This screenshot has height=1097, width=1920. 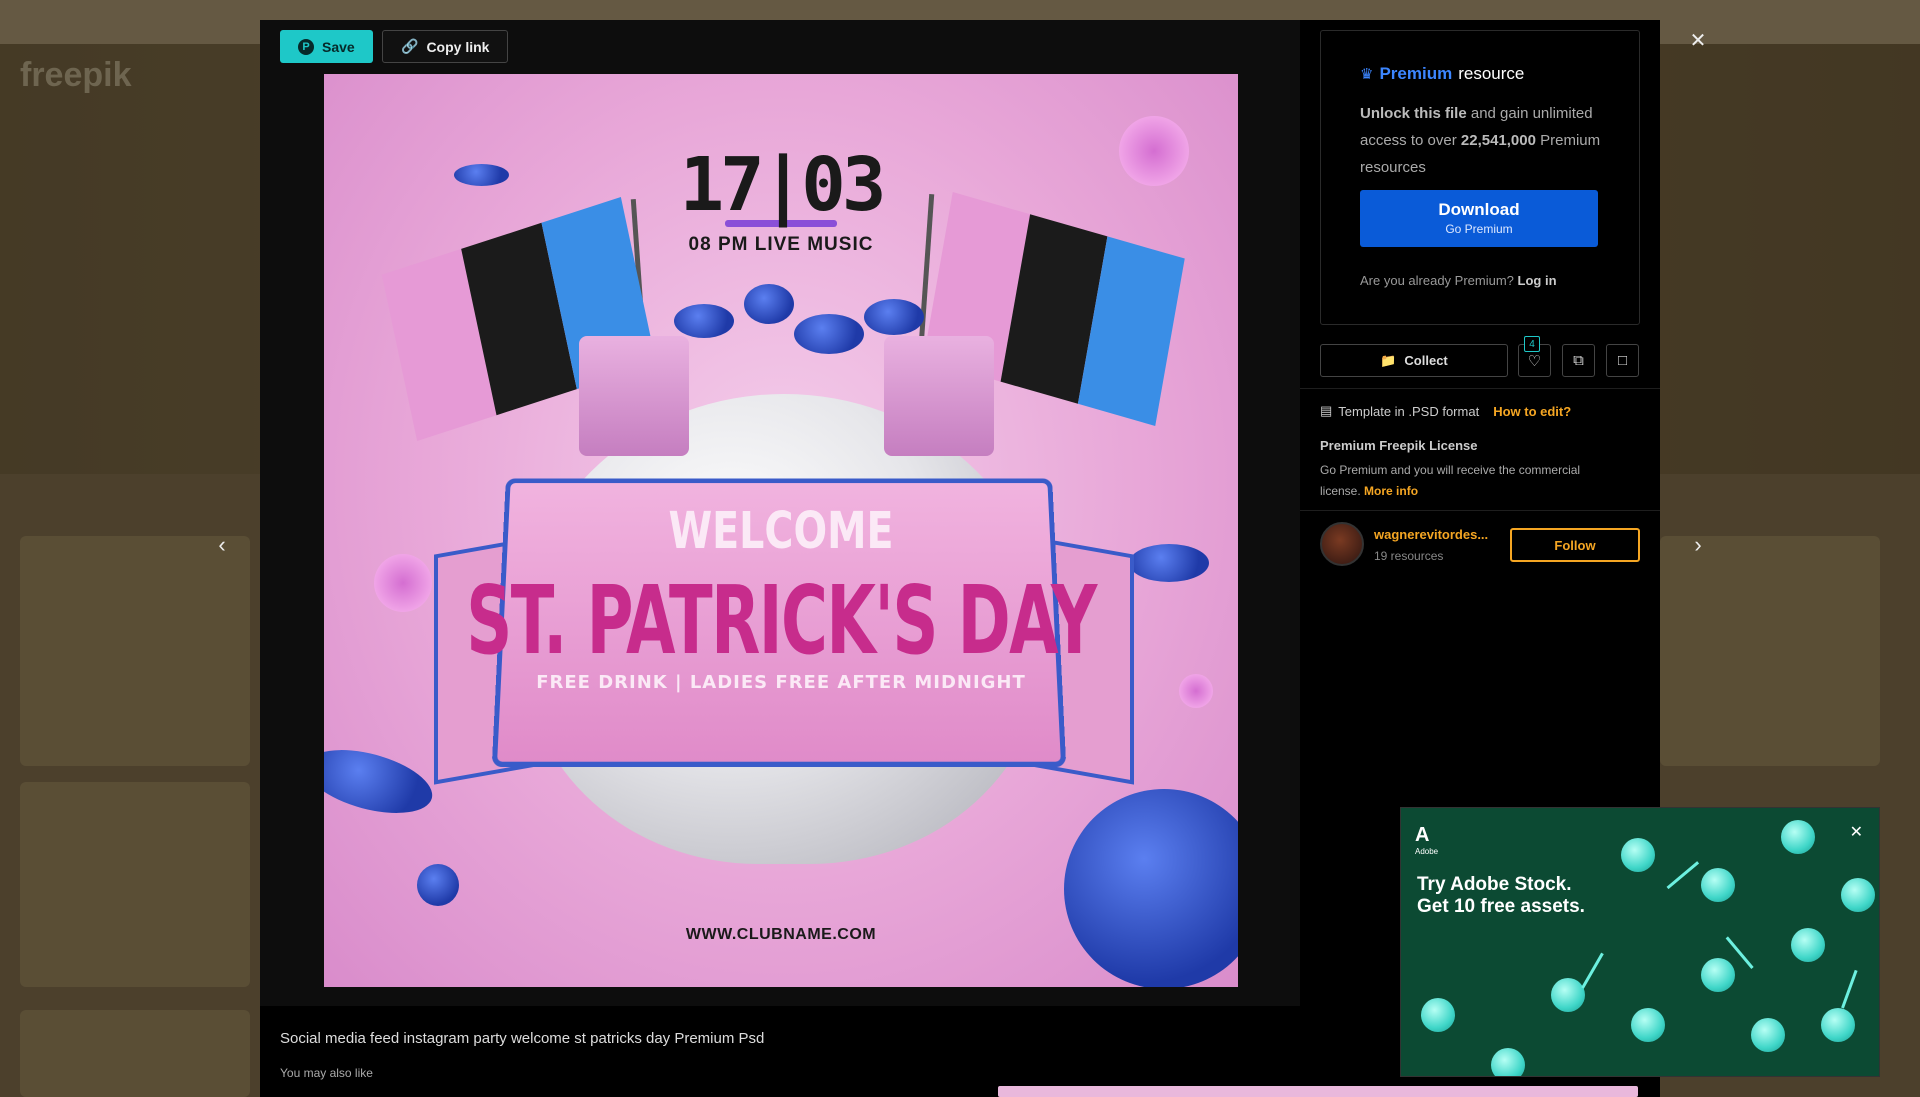 I want to click on like-count-badge: 4, so click(x=1532, y=344).